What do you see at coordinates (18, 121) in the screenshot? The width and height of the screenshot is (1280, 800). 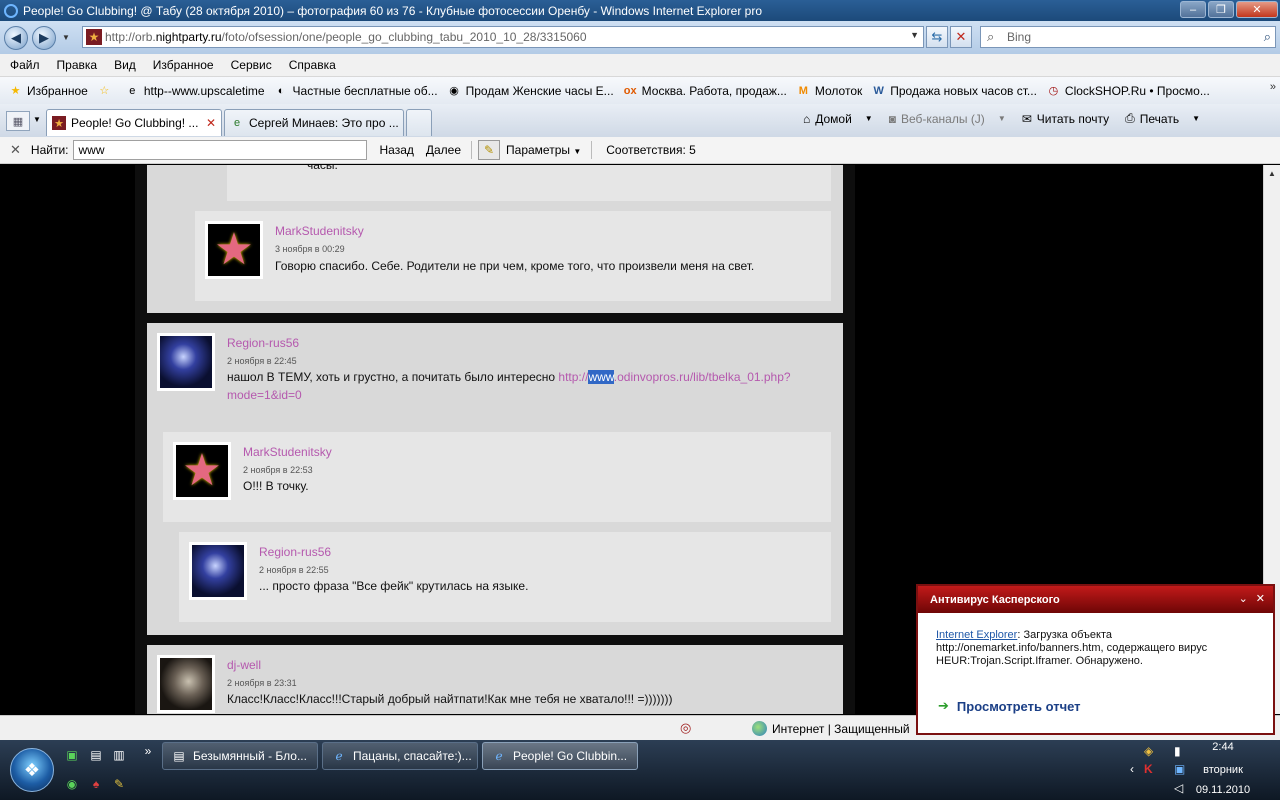 I see `quick-tabs-button: ▦` at bounding box center [18, 121].